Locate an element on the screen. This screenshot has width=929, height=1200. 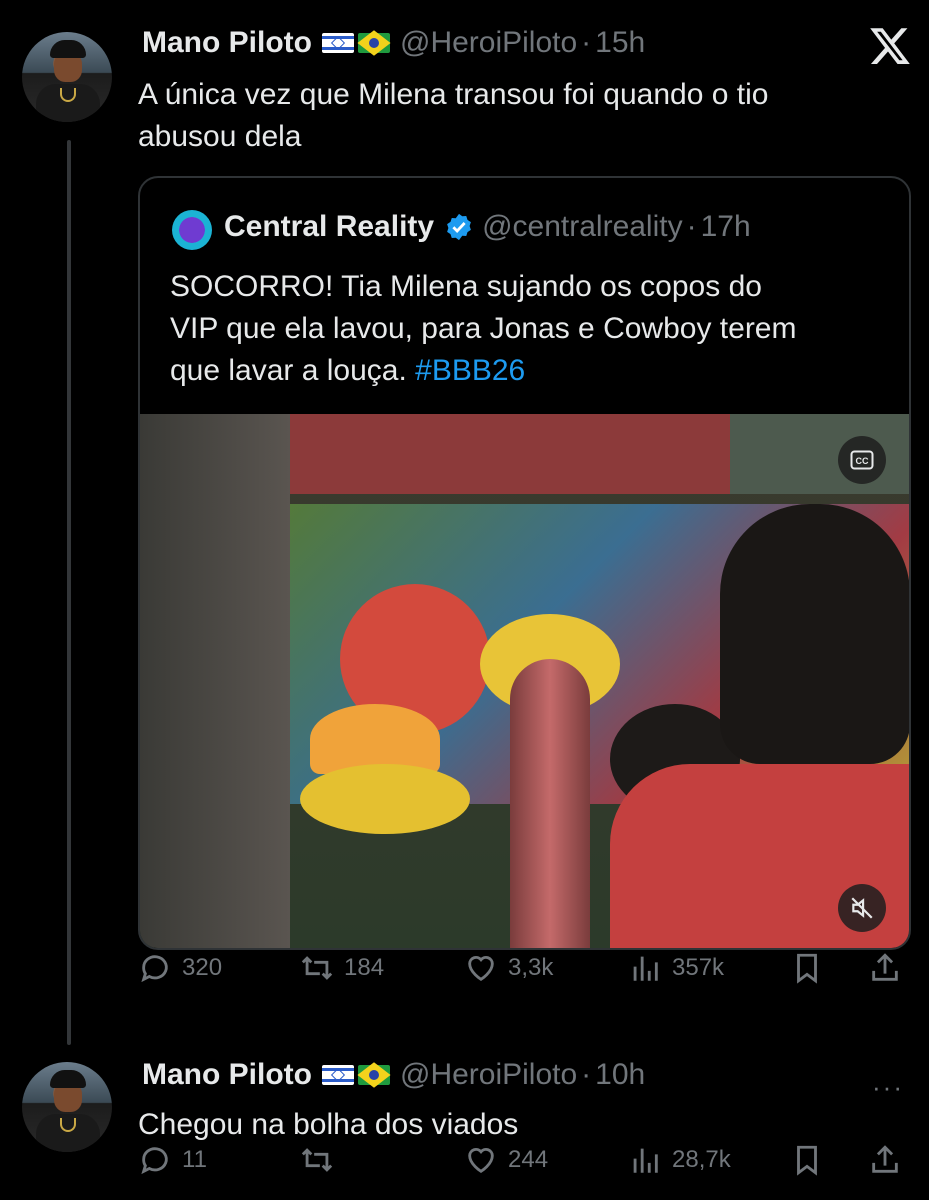
post-header: Mano Piloto @HeroiPiloto · 15h is located at coordinates (393, 43).